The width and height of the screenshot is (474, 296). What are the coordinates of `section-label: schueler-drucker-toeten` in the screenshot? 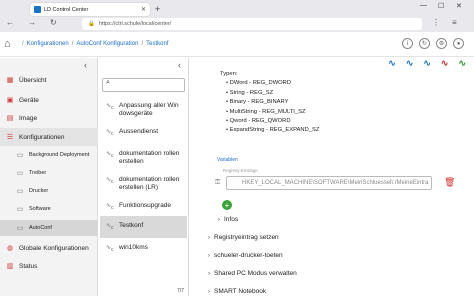 It's located at (248, 255).